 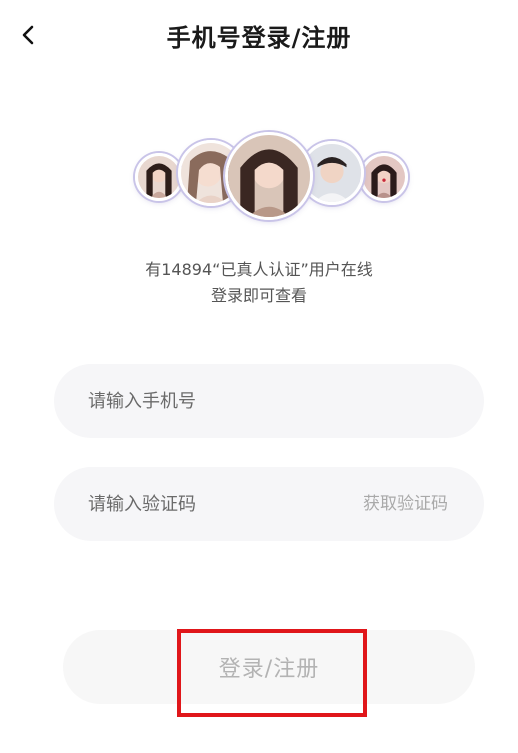 I want to click on code-field: 获取验证码, so click(x=269, y=504).